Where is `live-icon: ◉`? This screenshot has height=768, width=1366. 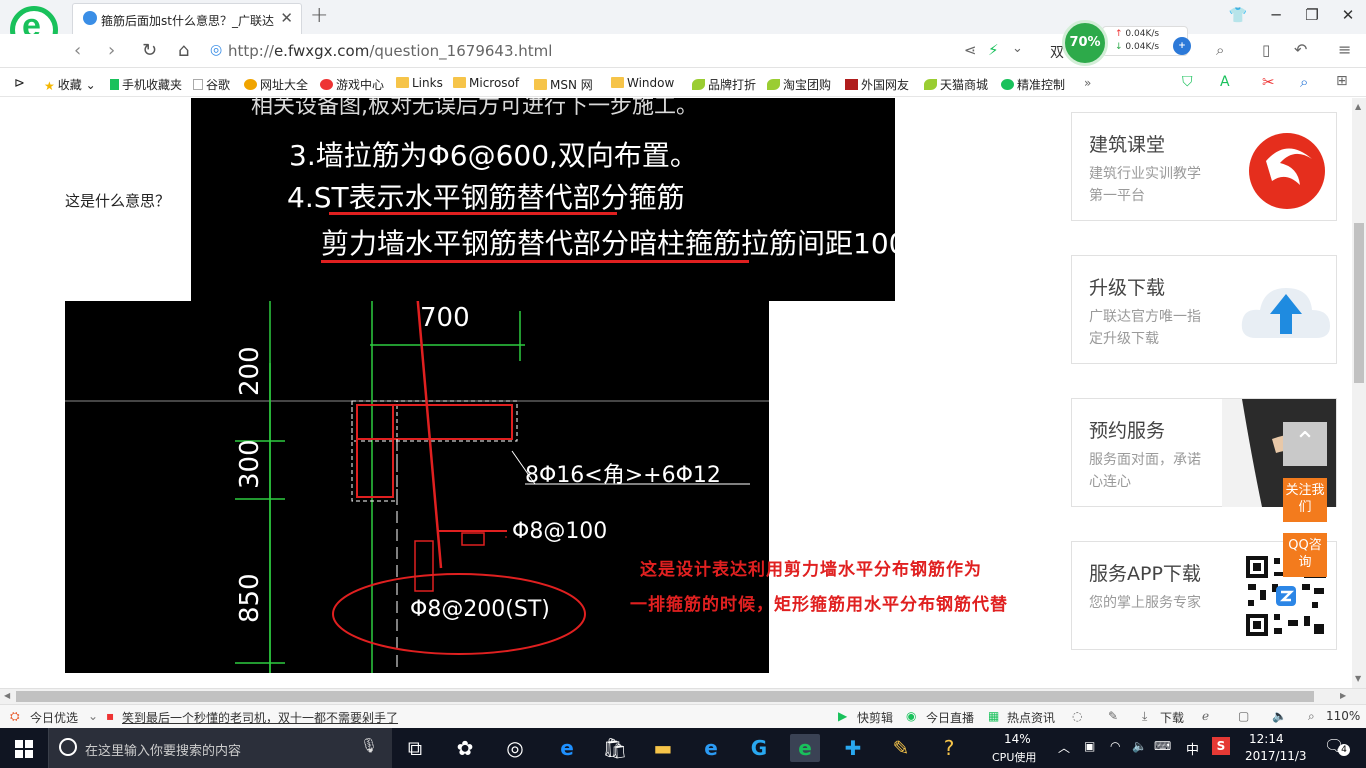 live-icon: ◉ is located at coordinates (911, 716).